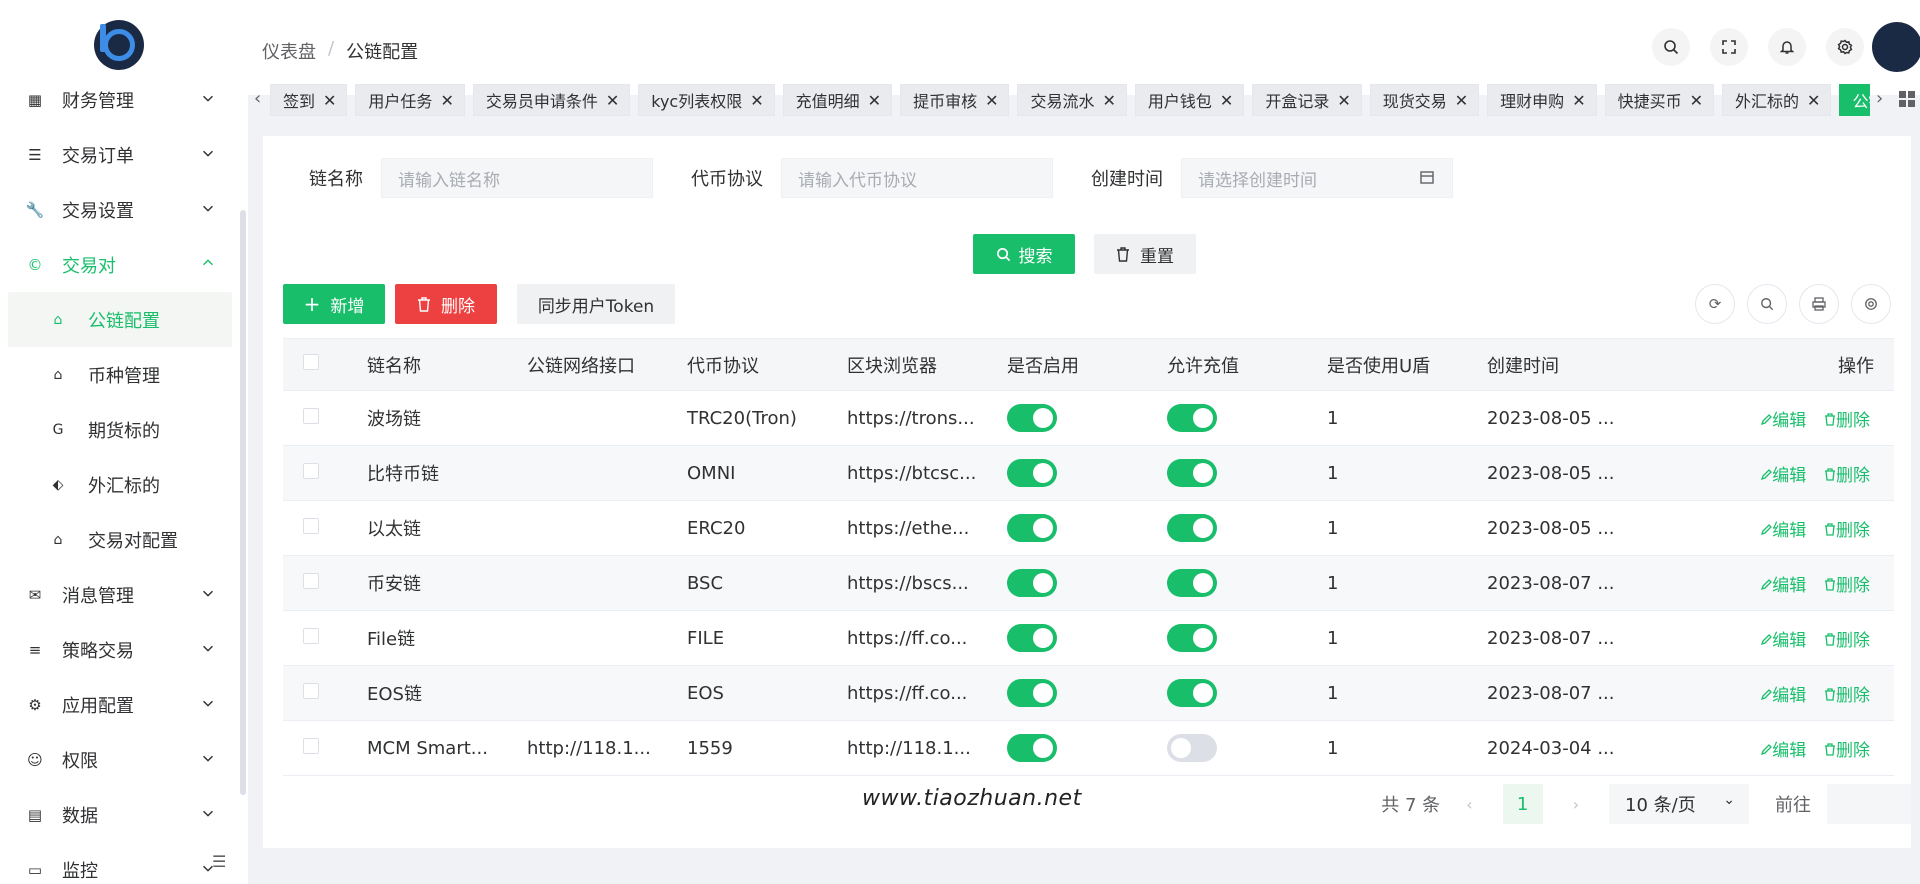 This screenshot has width=1920, height=884. I want to click on goto-page-input, so click(1869, 804).